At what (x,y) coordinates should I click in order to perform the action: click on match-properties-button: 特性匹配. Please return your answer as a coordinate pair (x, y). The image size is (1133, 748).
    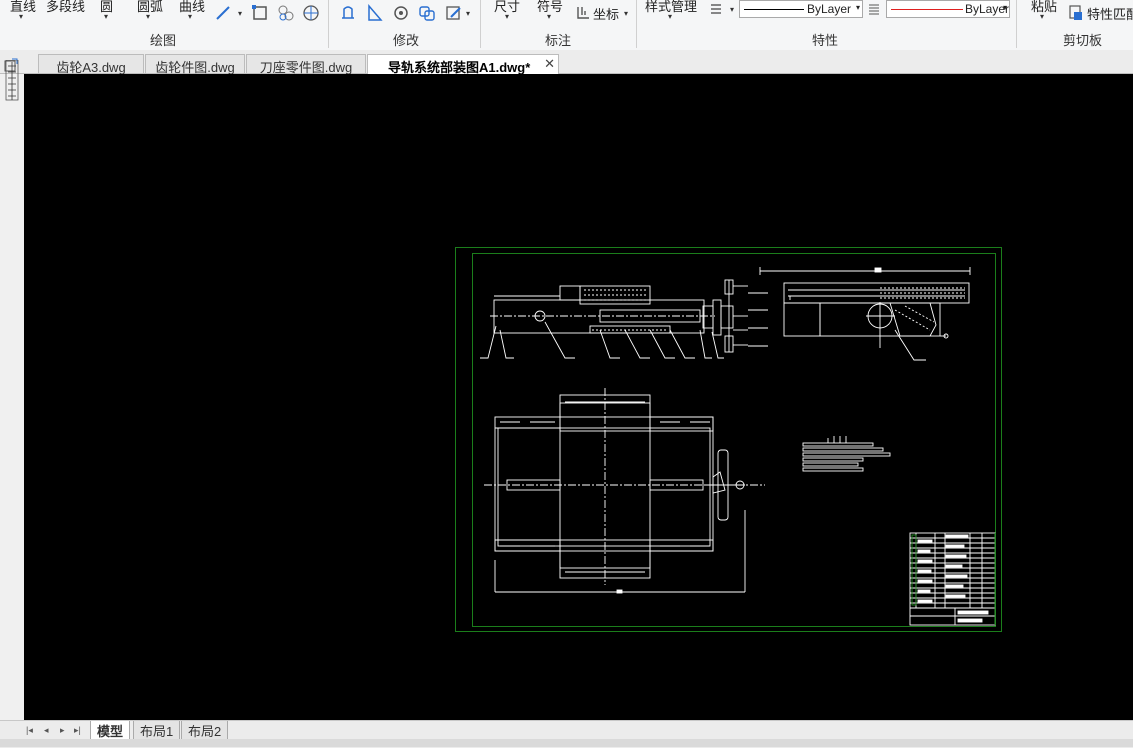
    Looking at the image, I should click on (1110, 13).